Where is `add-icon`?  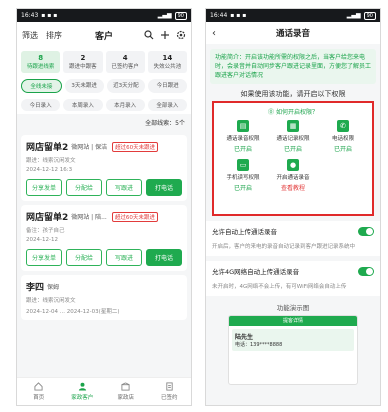 add-icon is located at coordinates (165, 35).